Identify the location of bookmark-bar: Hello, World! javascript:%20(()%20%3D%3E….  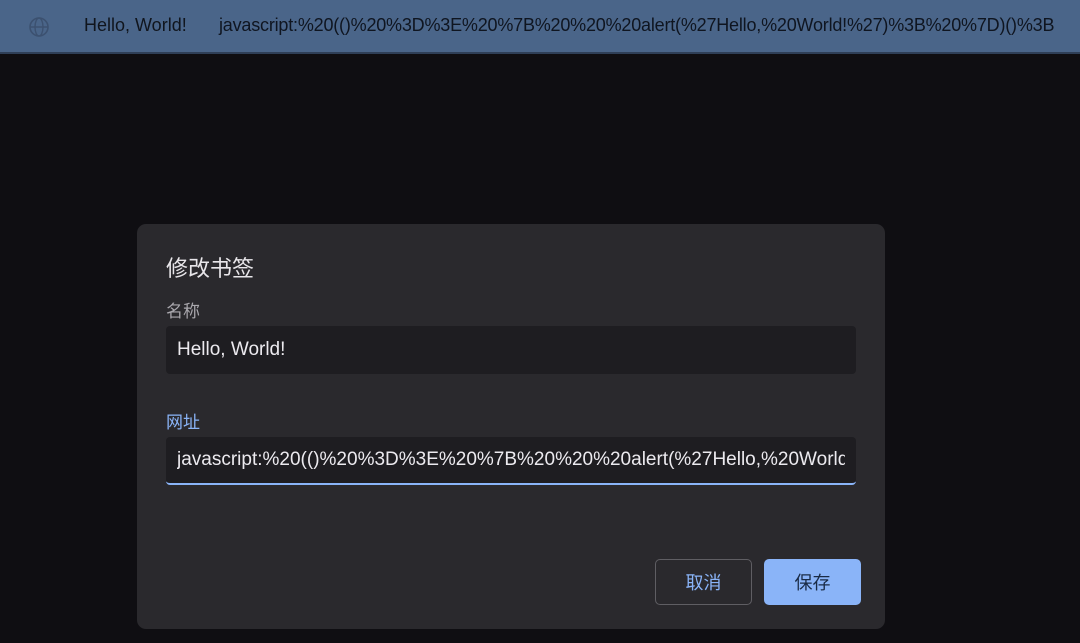
(540, 27).